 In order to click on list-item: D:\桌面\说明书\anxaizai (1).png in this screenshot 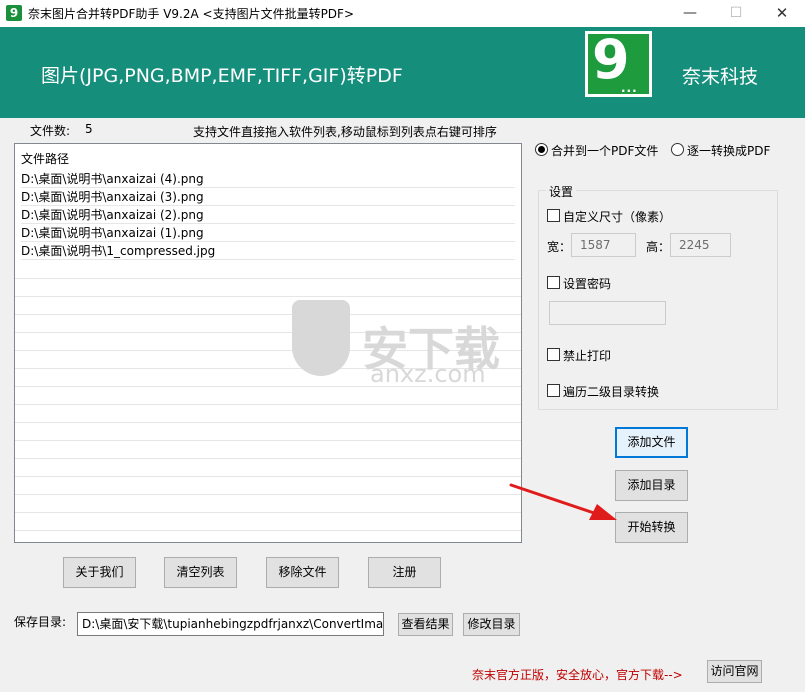, I will do `click(268, 233)`.